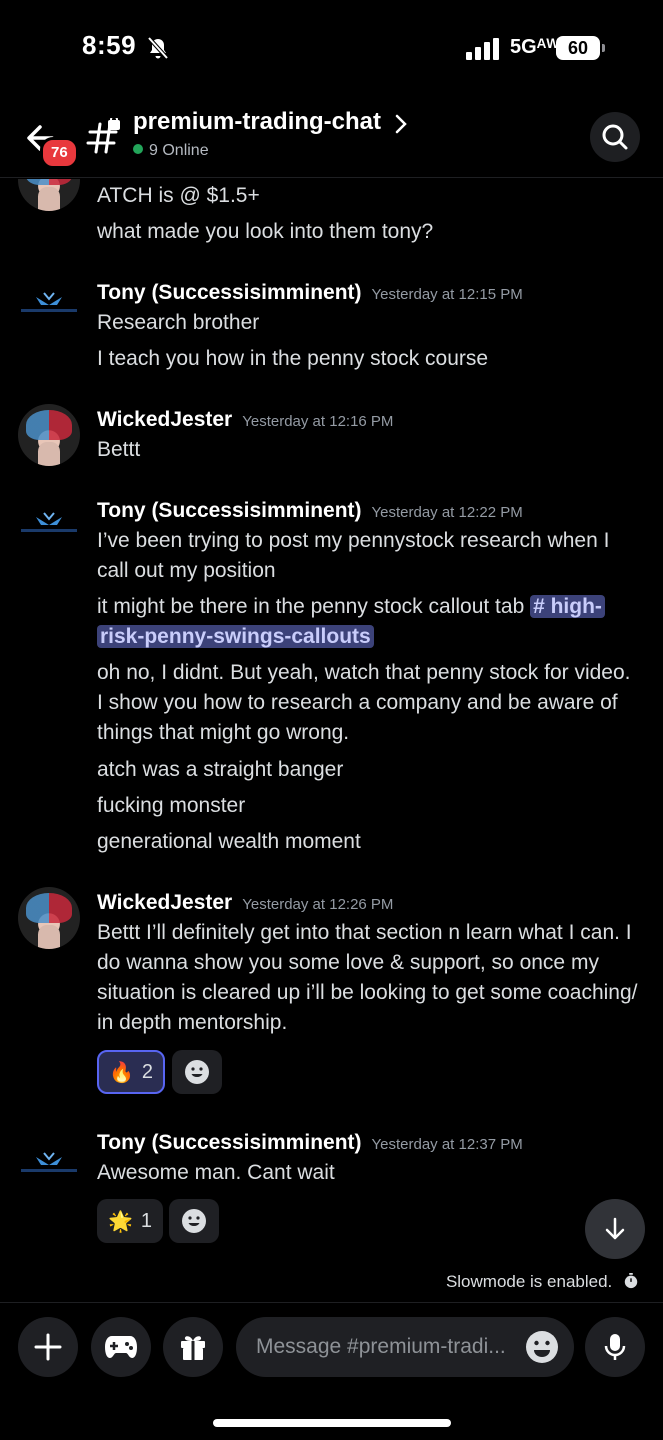 The height and width of the screenshot is (1440, 663). Describe the element at coordinates (178, 322) in the screenshot. I see `message-text: Research brother` at that location.